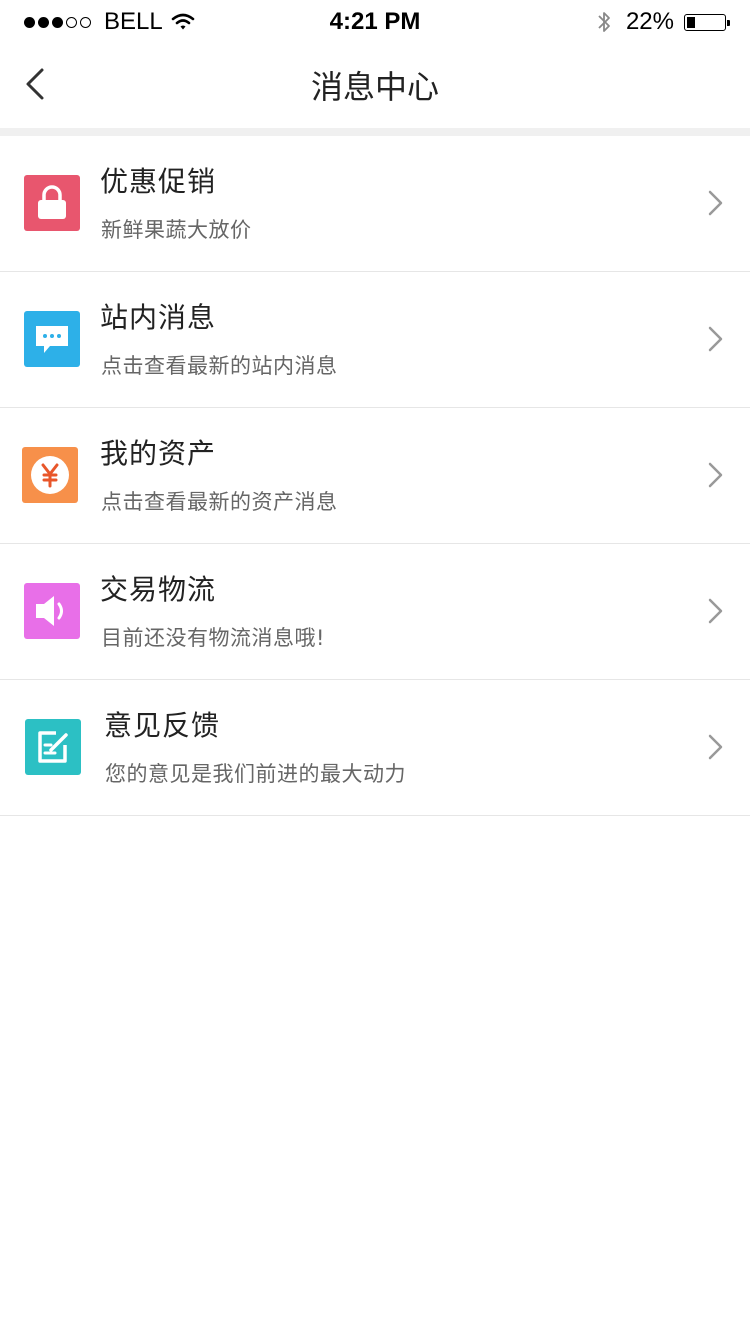 This screenshot has width=750, height=1334. What do you see at coordinates (52, 339) in the screenshot?
I see `chat-bubble-icon` at bounding box center [52, 339].